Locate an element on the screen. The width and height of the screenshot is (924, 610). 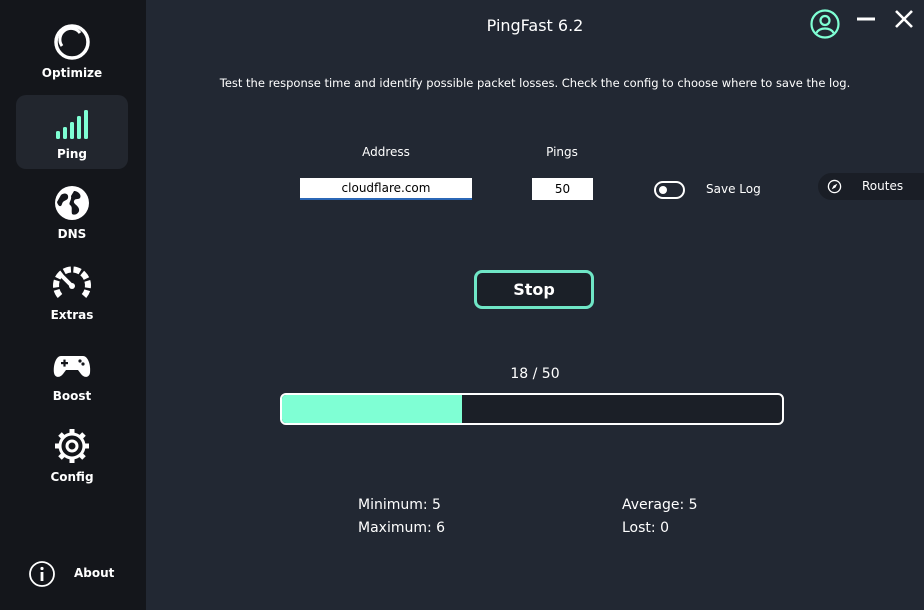
sidebar-item-about: About is located at coordinates (78, 574).